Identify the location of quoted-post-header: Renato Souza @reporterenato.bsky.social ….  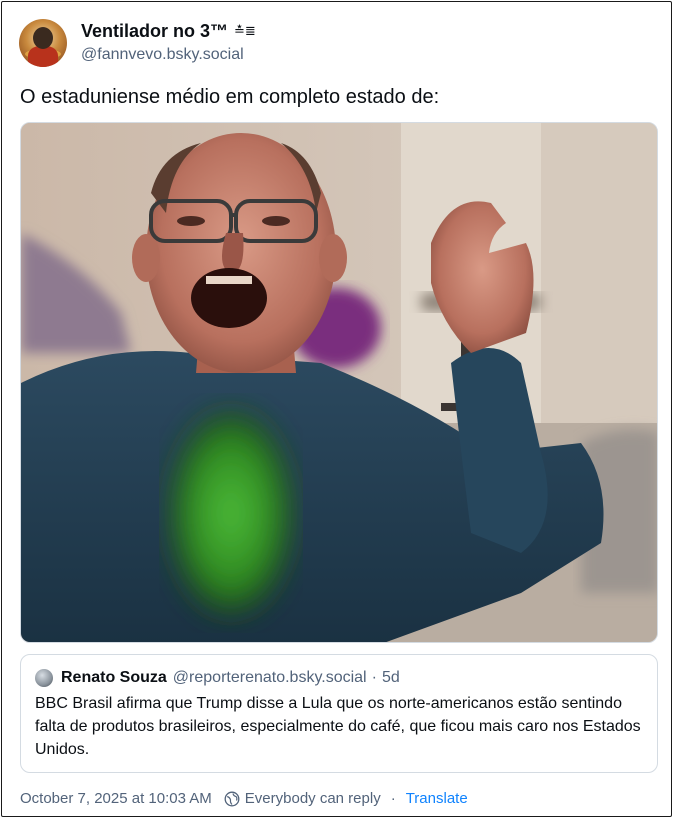
(217, 678).